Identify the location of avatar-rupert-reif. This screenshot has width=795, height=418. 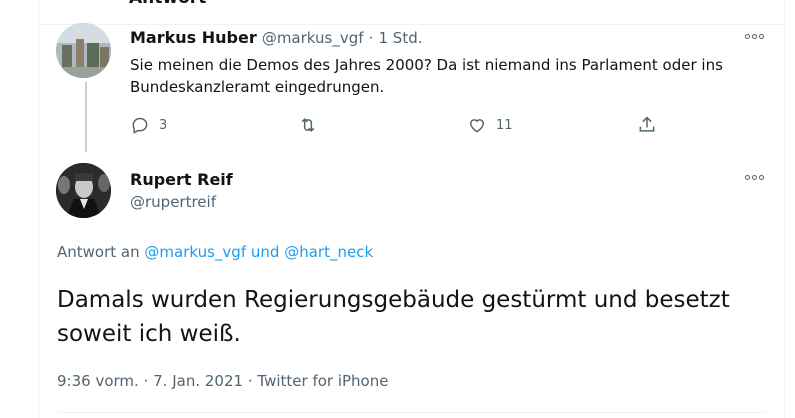
(83, 190).